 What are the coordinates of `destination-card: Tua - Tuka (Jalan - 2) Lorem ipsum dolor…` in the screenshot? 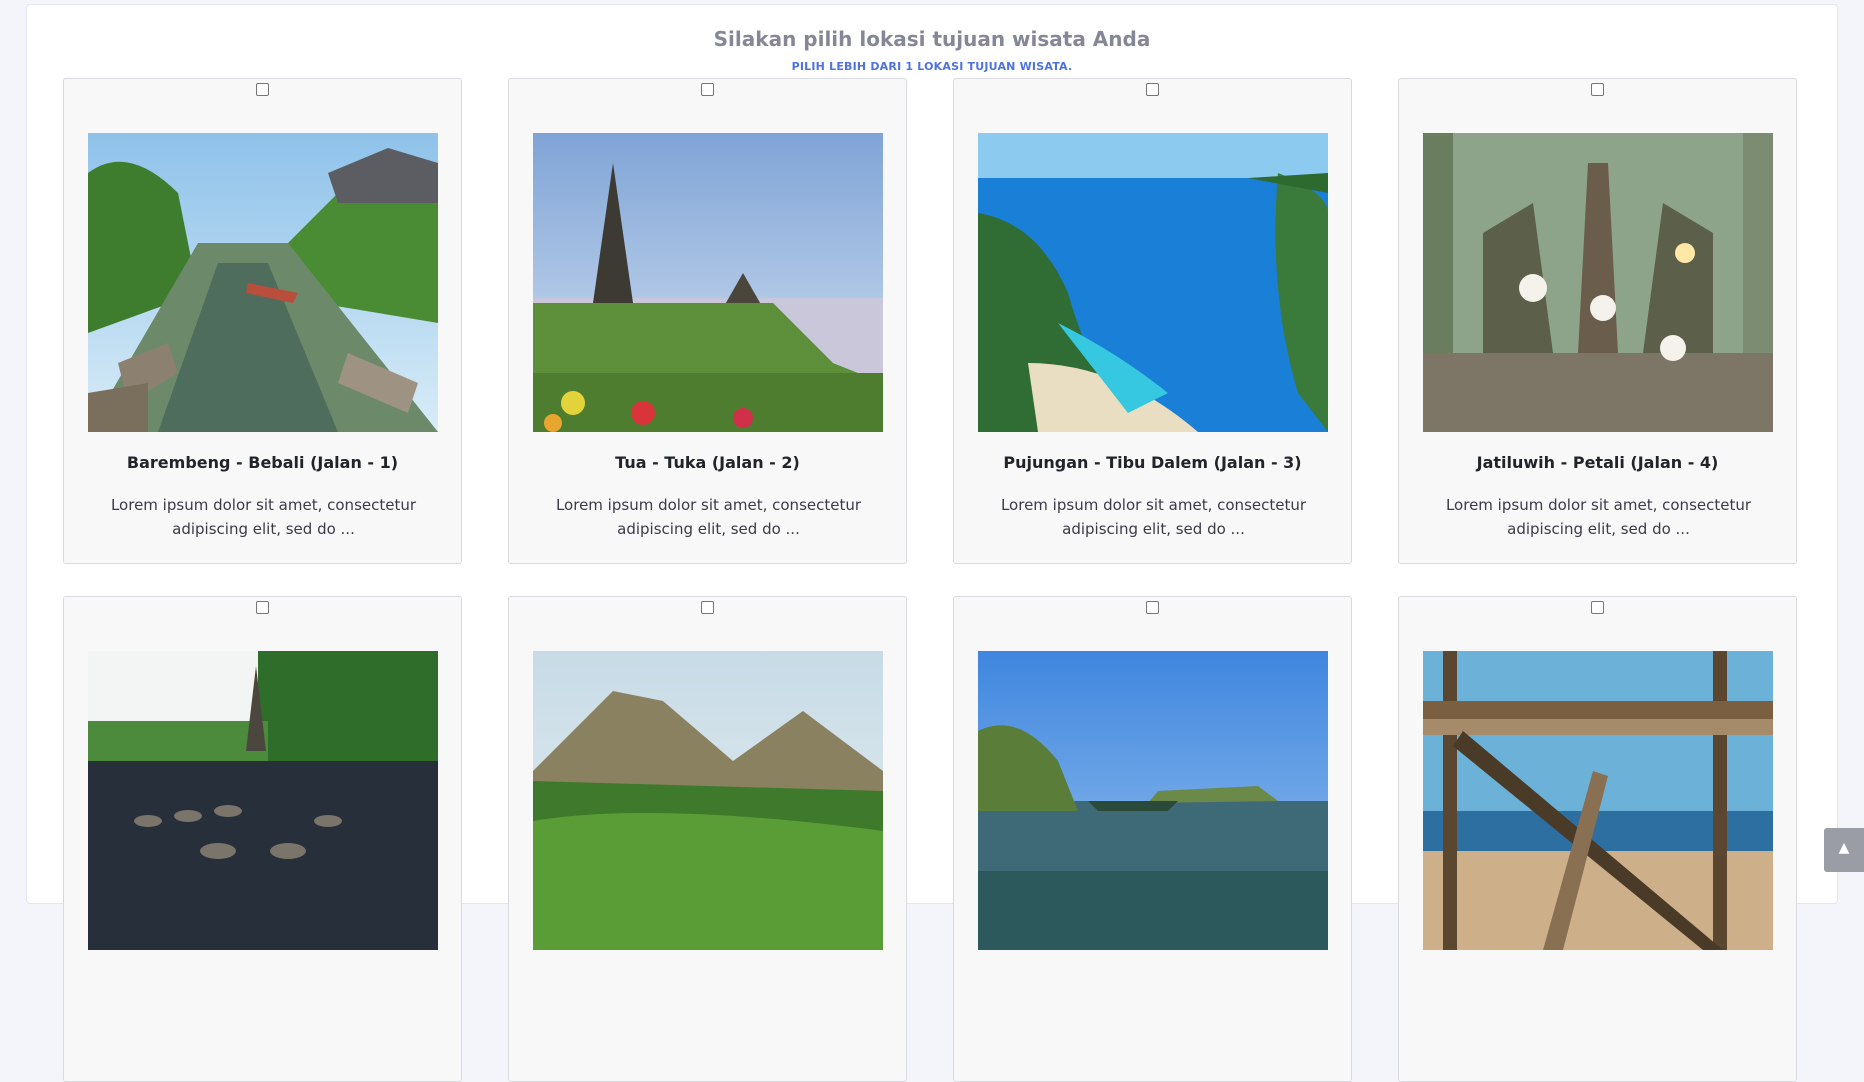 It's located at (707, 321).